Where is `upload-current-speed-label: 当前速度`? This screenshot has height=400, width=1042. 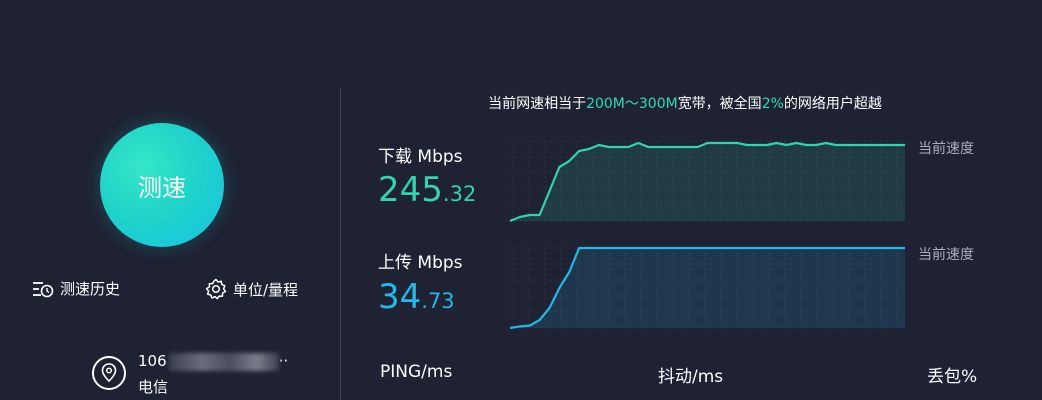
upload-current-speed-label: 当前速度 is located at coordinates (946, 255).